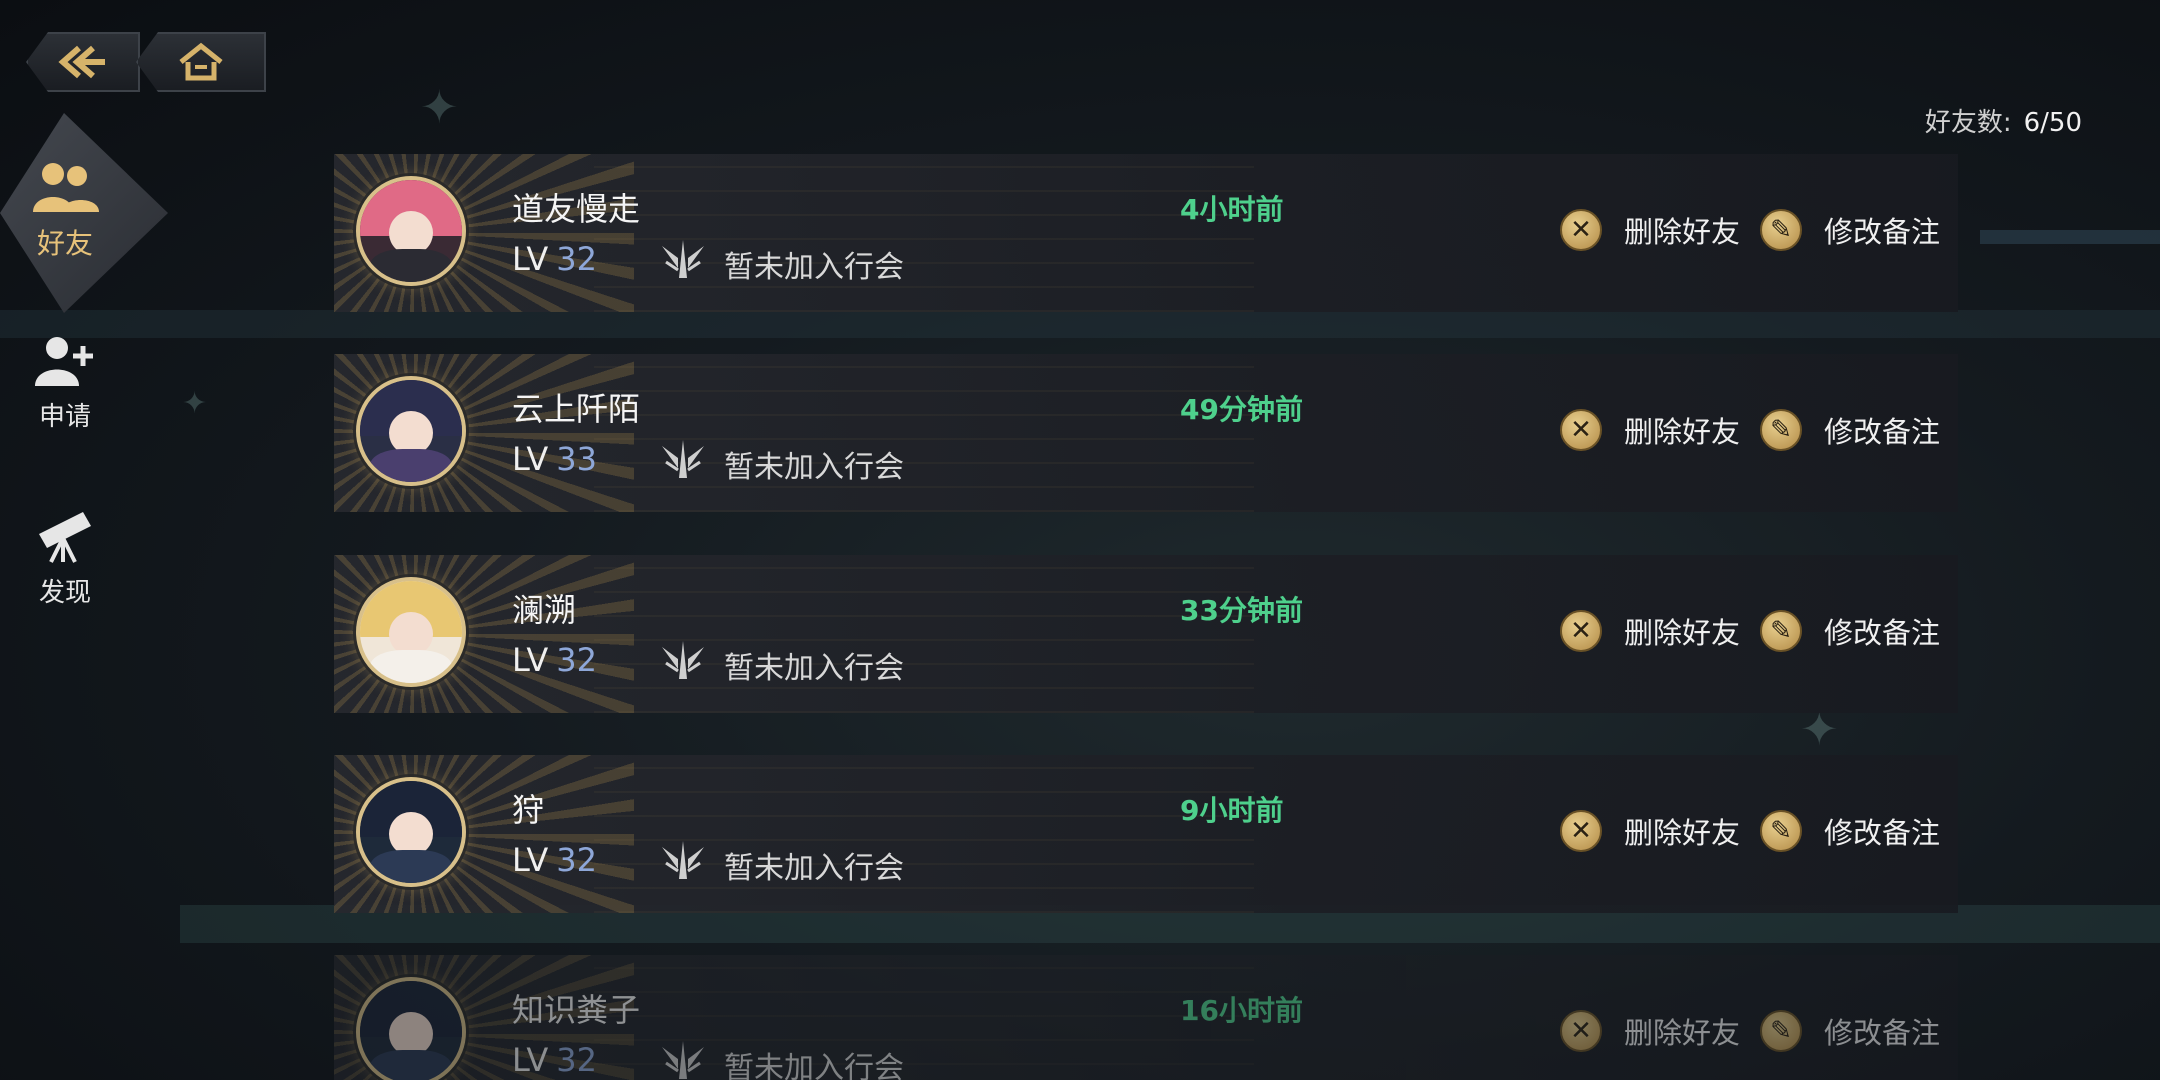  What do you see at coordinates (66, 187) in the screenshot?
I see `friends-icon` at bounding box center [66, 187].